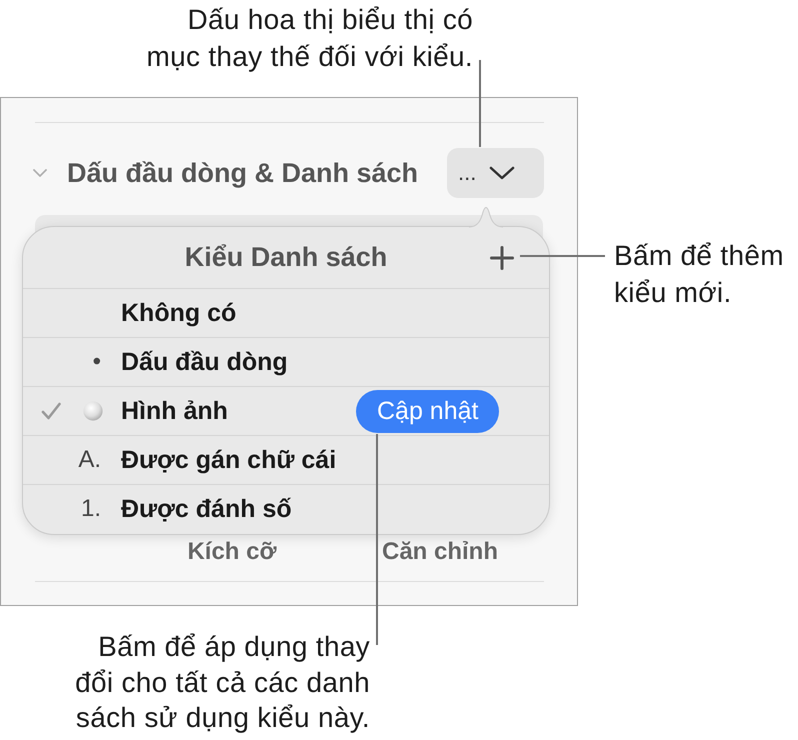 This screenshot has height=740, width=798. What do you see at coordinates (286, 312) in the screenshot?
I see `list-style-option: Không có` at bounding box center [286, 312].